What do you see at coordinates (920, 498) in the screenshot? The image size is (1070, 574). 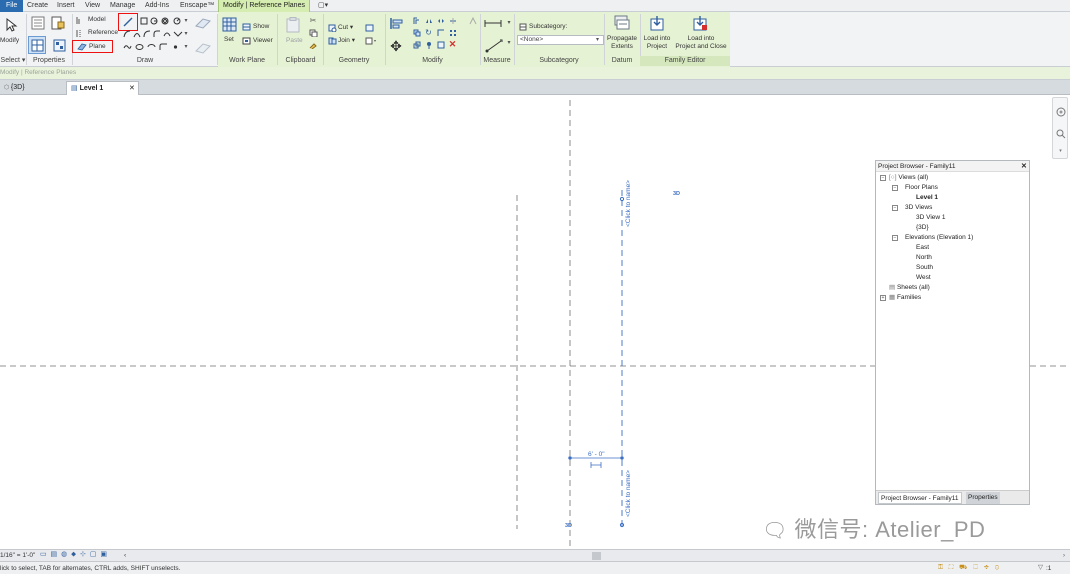 I see `tab-project-browser: Project Browser - Family11` at bounding box center [920, 498].